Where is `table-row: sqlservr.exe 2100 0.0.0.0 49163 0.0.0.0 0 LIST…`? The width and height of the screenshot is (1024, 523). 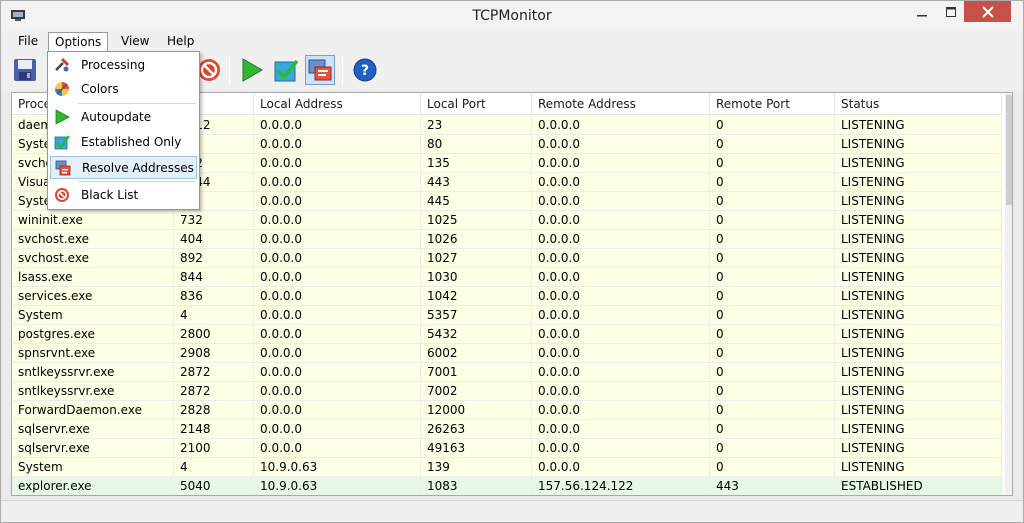 table-row: sqlservr.exe 2100 0.0.0.0 49163 0.0.0.0 0 LIST… is located at coordinates (507, 448).